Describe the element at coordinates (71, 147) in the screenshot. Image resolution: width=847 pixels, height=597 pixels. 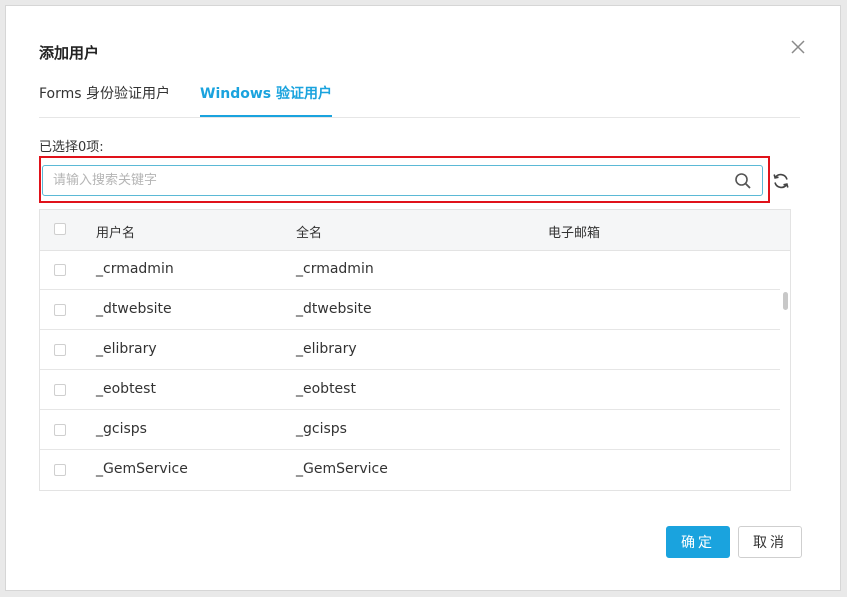
I see `selected-count-label: 已选择0项:` at that location.